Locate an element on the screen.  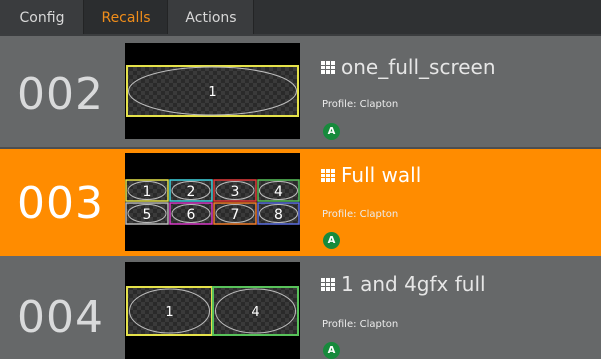
recall-name: 1 and 4gfx full is located at coordinates (403, 284).